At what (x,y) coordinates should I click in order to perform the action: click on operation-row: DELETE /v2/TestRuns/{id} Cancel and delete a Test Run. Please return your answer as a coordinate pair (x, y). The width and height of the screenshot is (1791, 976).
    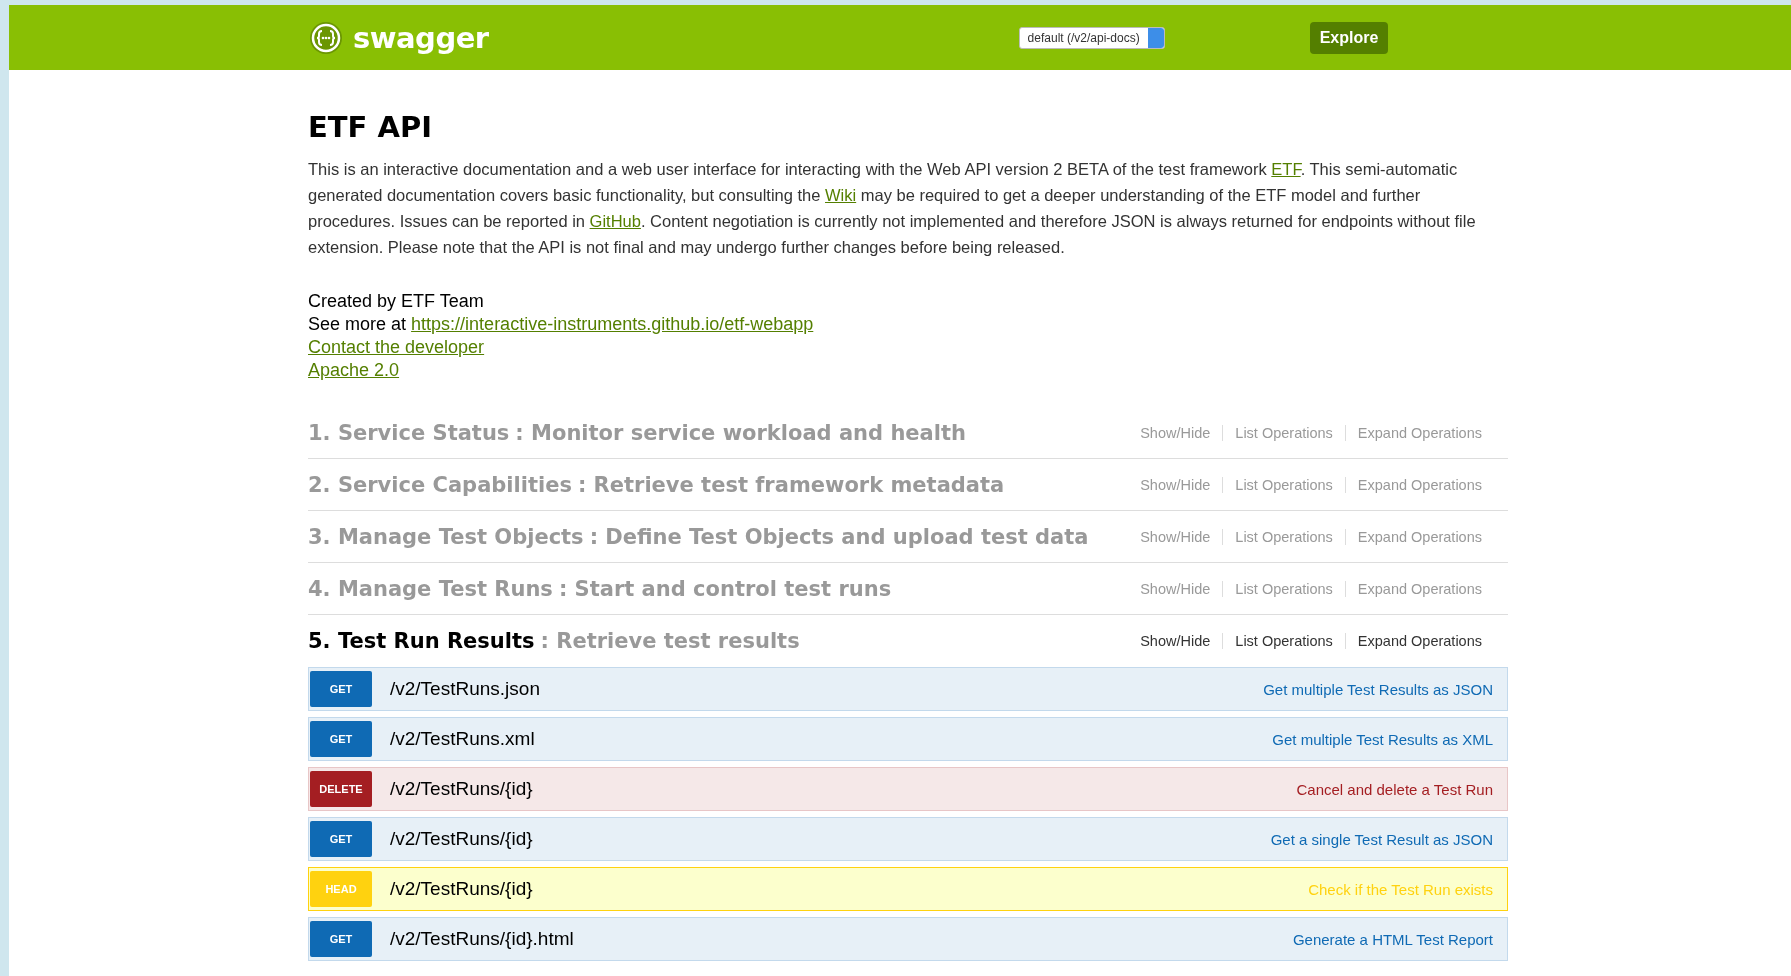
    Looking at the image, I should click on (908, 789).